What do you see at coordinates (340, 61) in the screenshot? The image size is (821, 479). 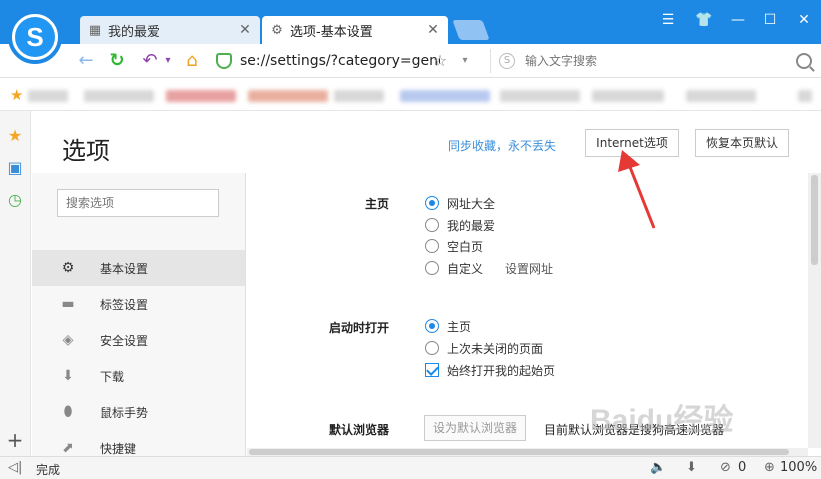 I see `url-text: se://settings/?category=general` at bounding box center [340, 61].